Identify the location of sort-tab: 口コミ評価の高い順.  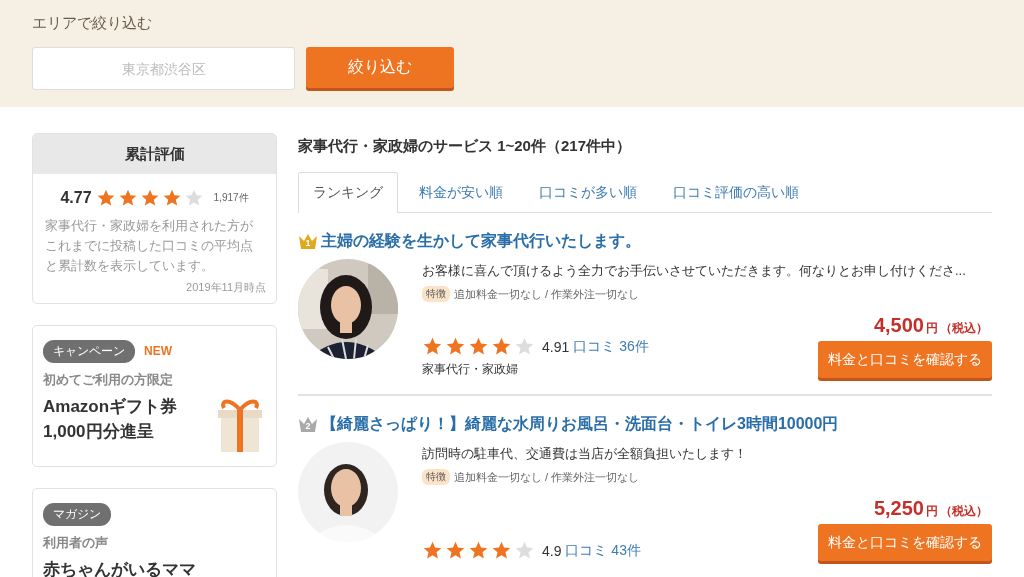
(736, 192).